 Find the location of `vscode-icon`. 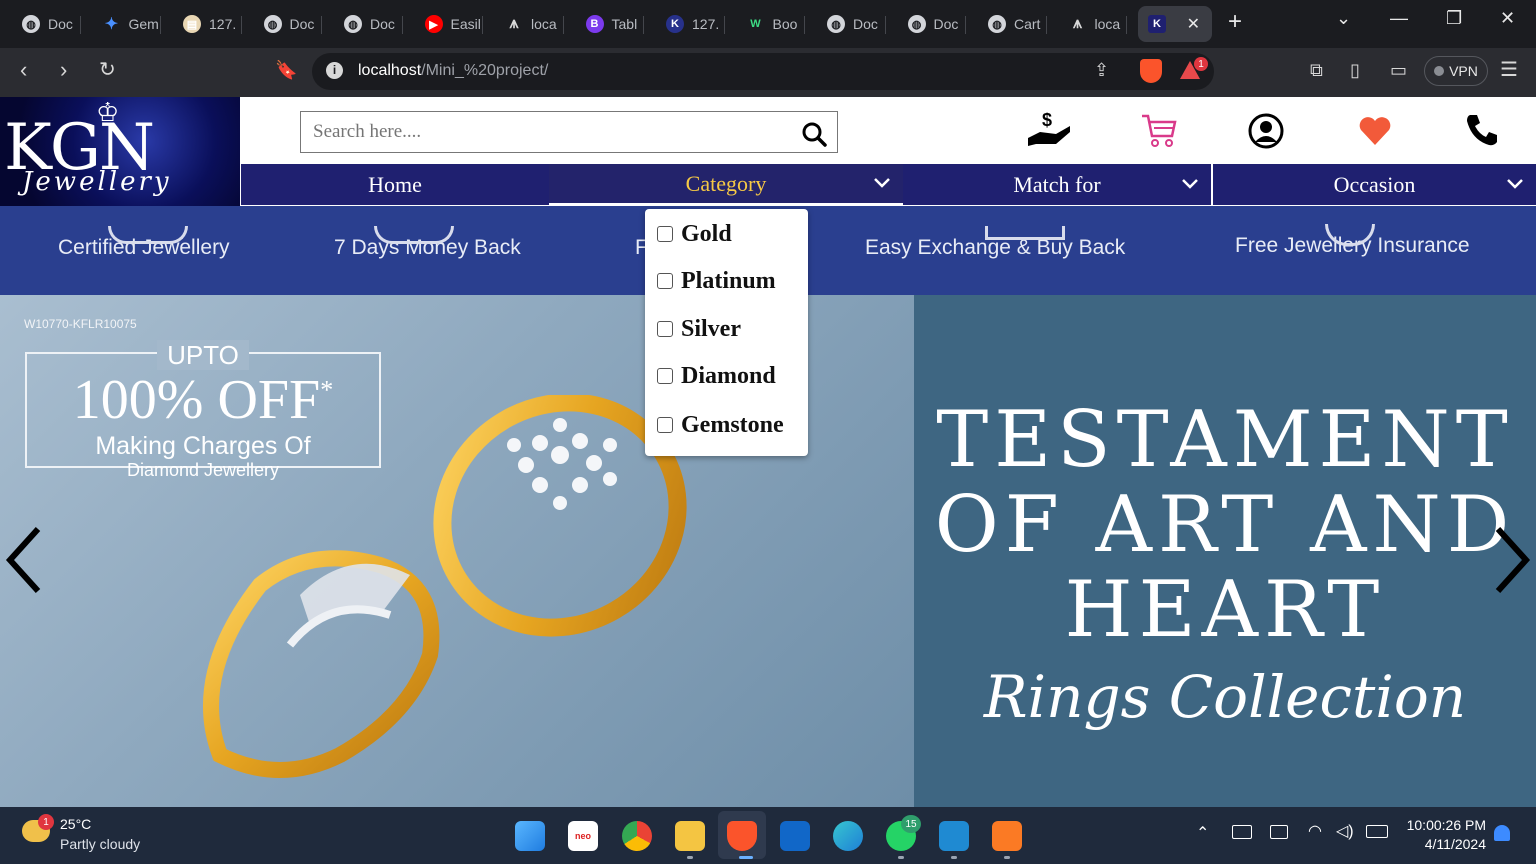

vscode-icon is located at coordinates (954, 836).